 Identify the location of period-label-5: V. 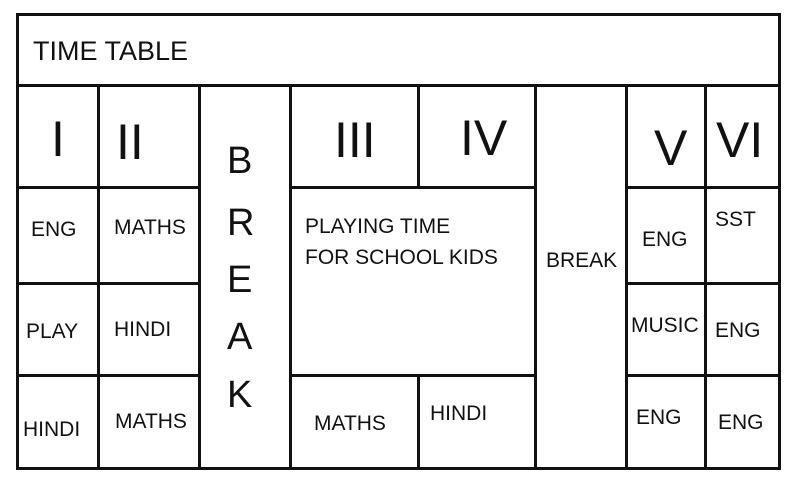
(671, 148).